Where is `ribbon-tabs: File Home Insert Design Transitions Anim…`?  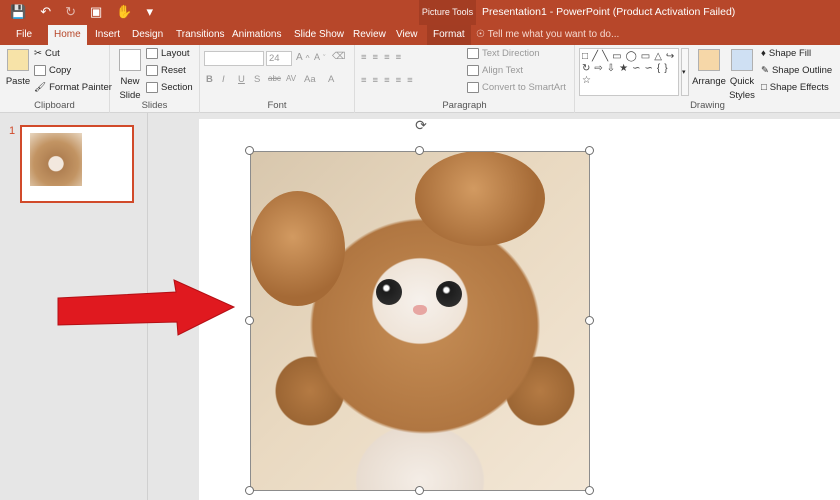
ribbon-tabs: File Home Insert Design Transitions Anim… is located at coordinates (420, 35).